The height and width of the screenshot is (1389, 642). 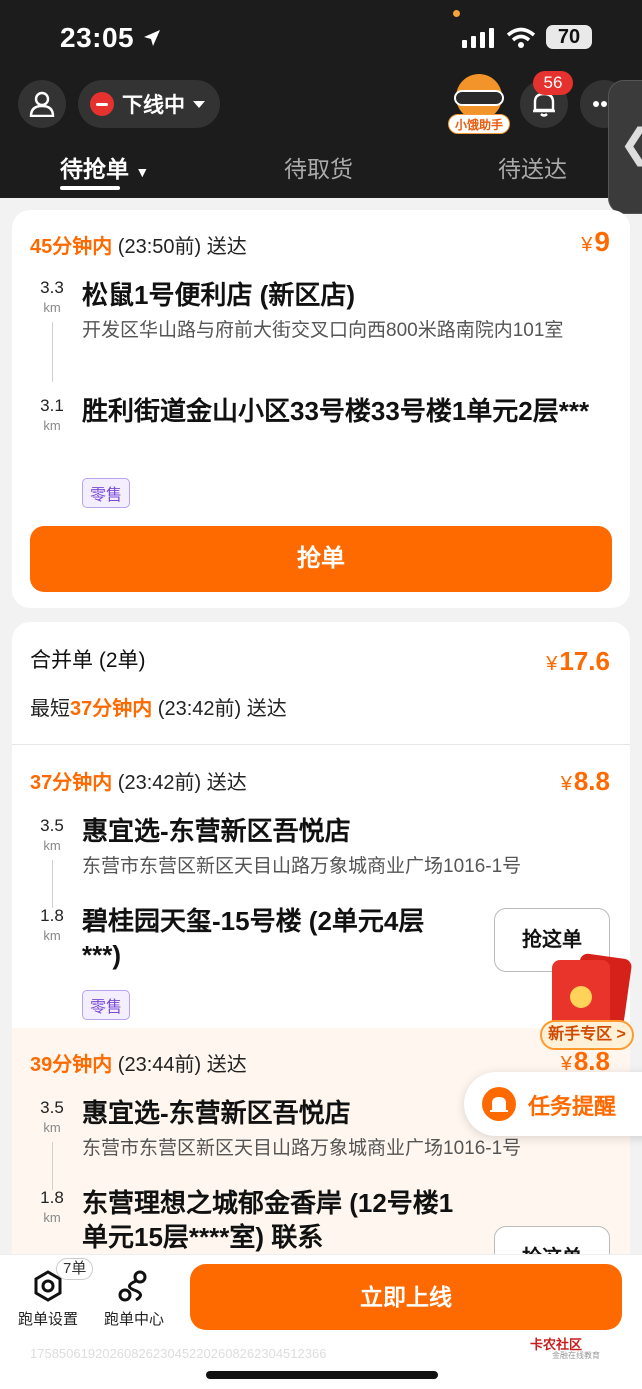 I want to click on merged-order-price: ¥17.6, so click(x=578, y=661).